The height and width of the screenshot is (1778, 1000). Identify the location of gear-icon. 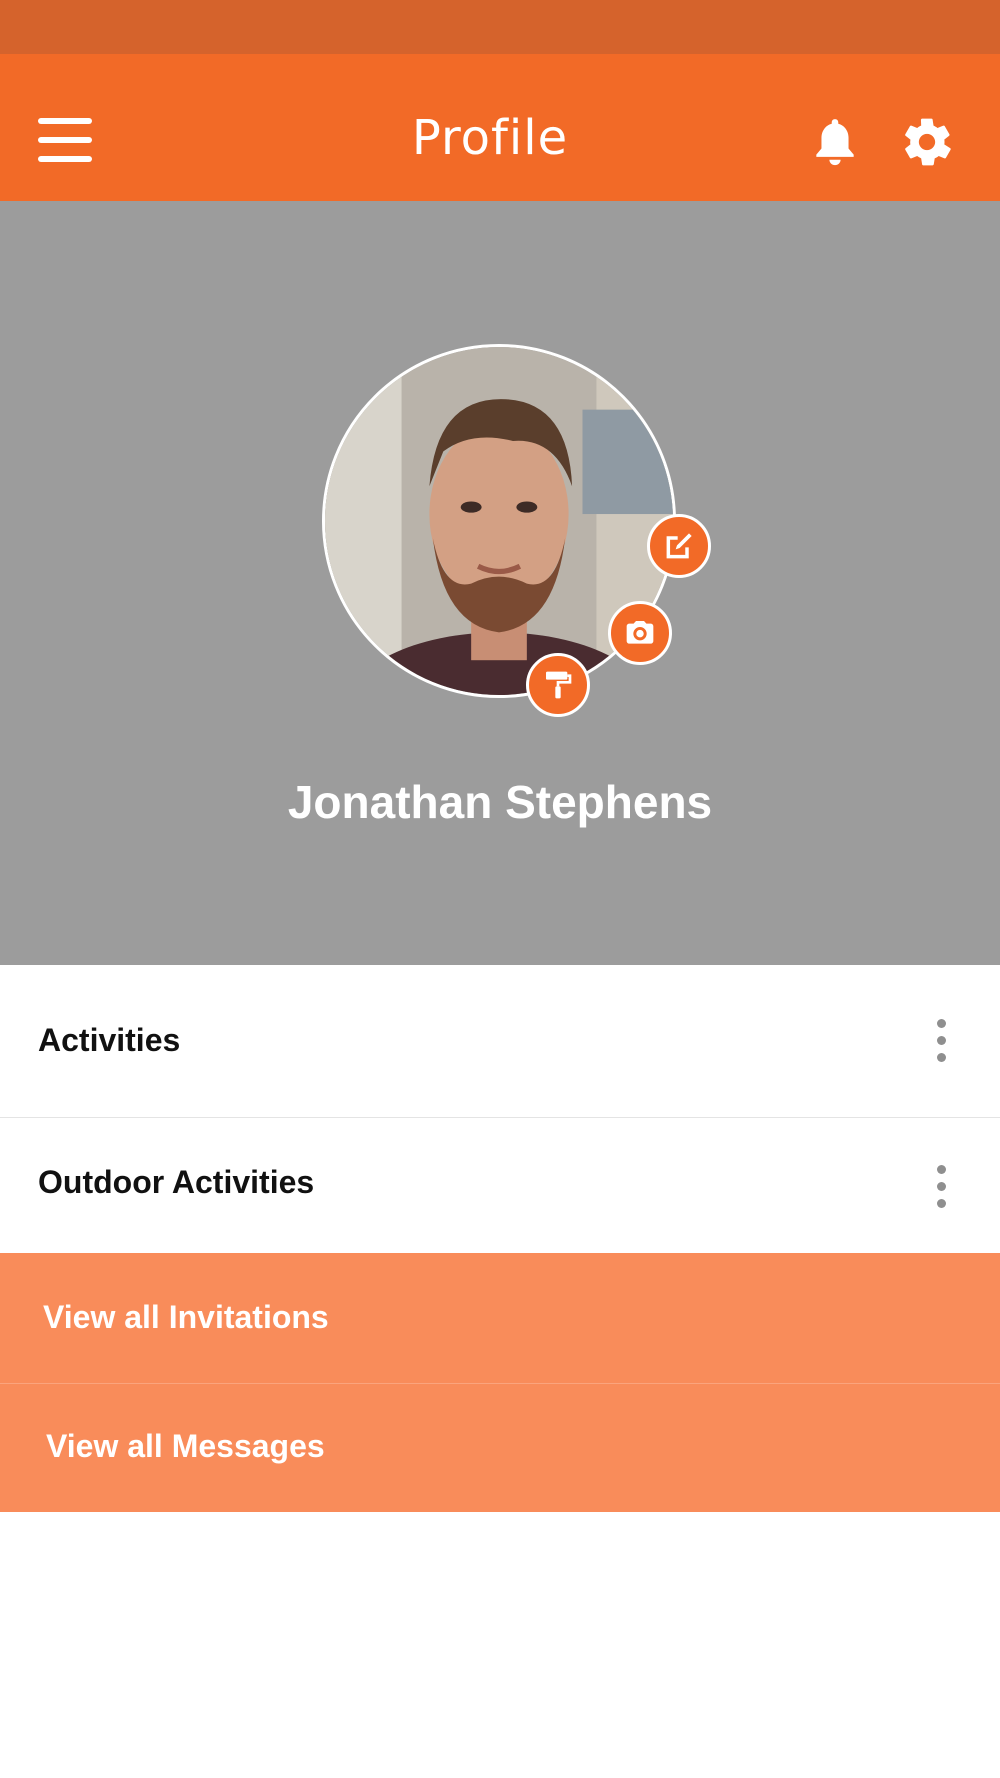
(927, 142).